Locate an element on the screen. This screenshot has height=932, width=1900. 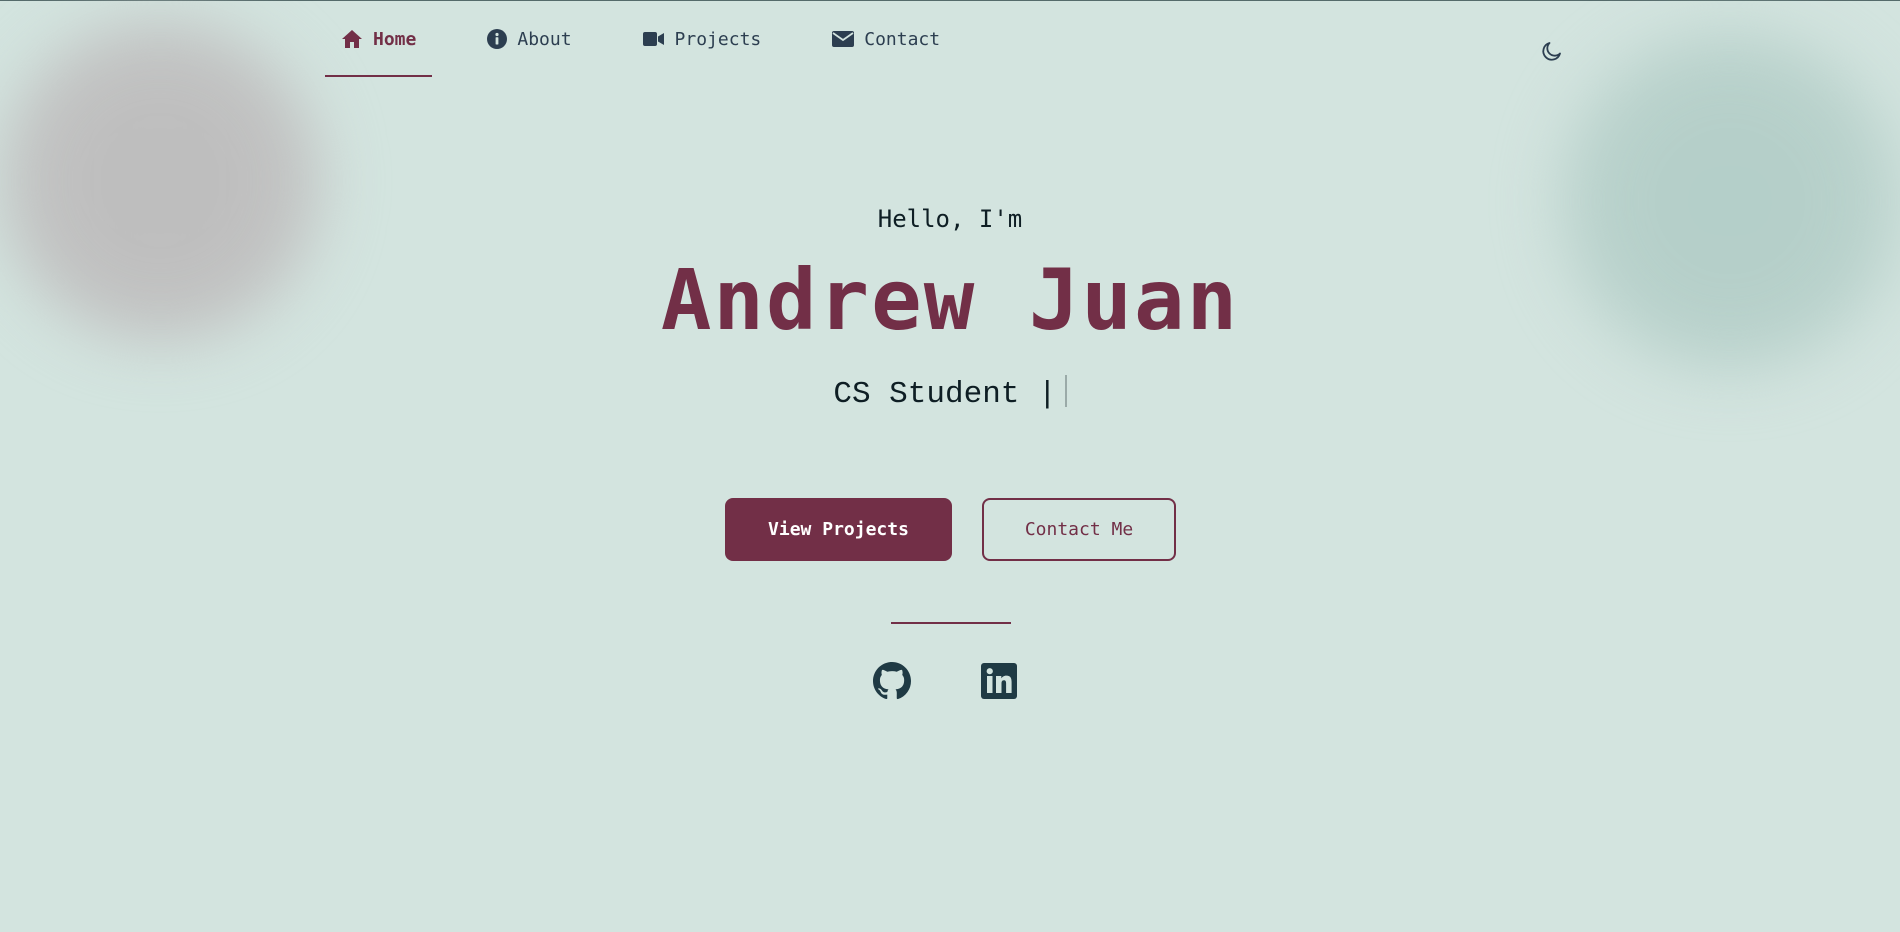
hero-role: CS Student | is located at coordinates (945, 394).